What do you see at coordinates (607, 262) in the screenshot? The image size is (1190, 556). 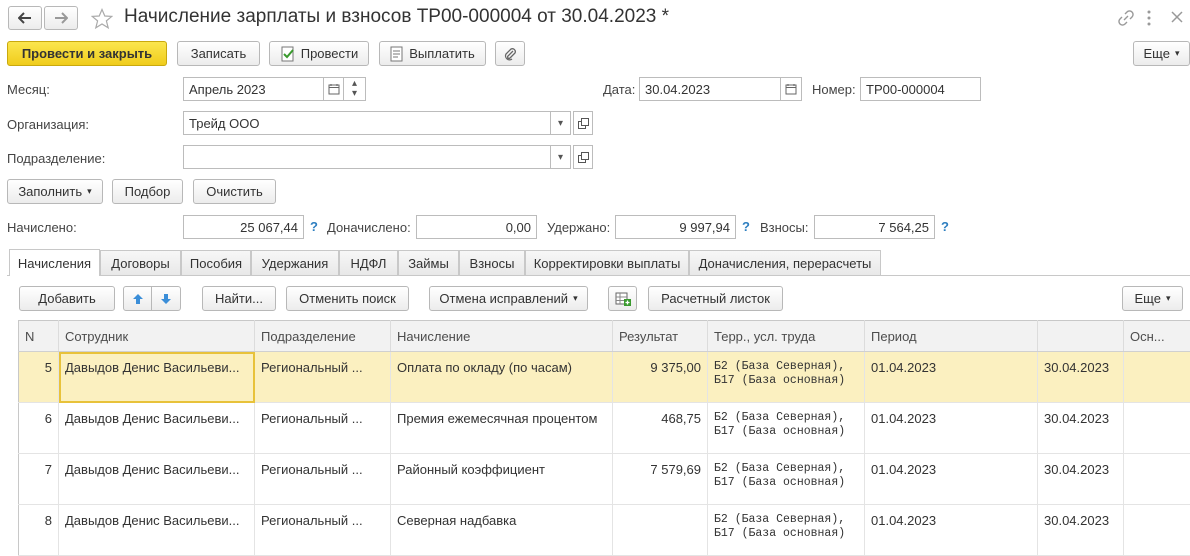 I see `tab-payment-corrections: Корректировки выплаты` at bounding box center [607, 262].